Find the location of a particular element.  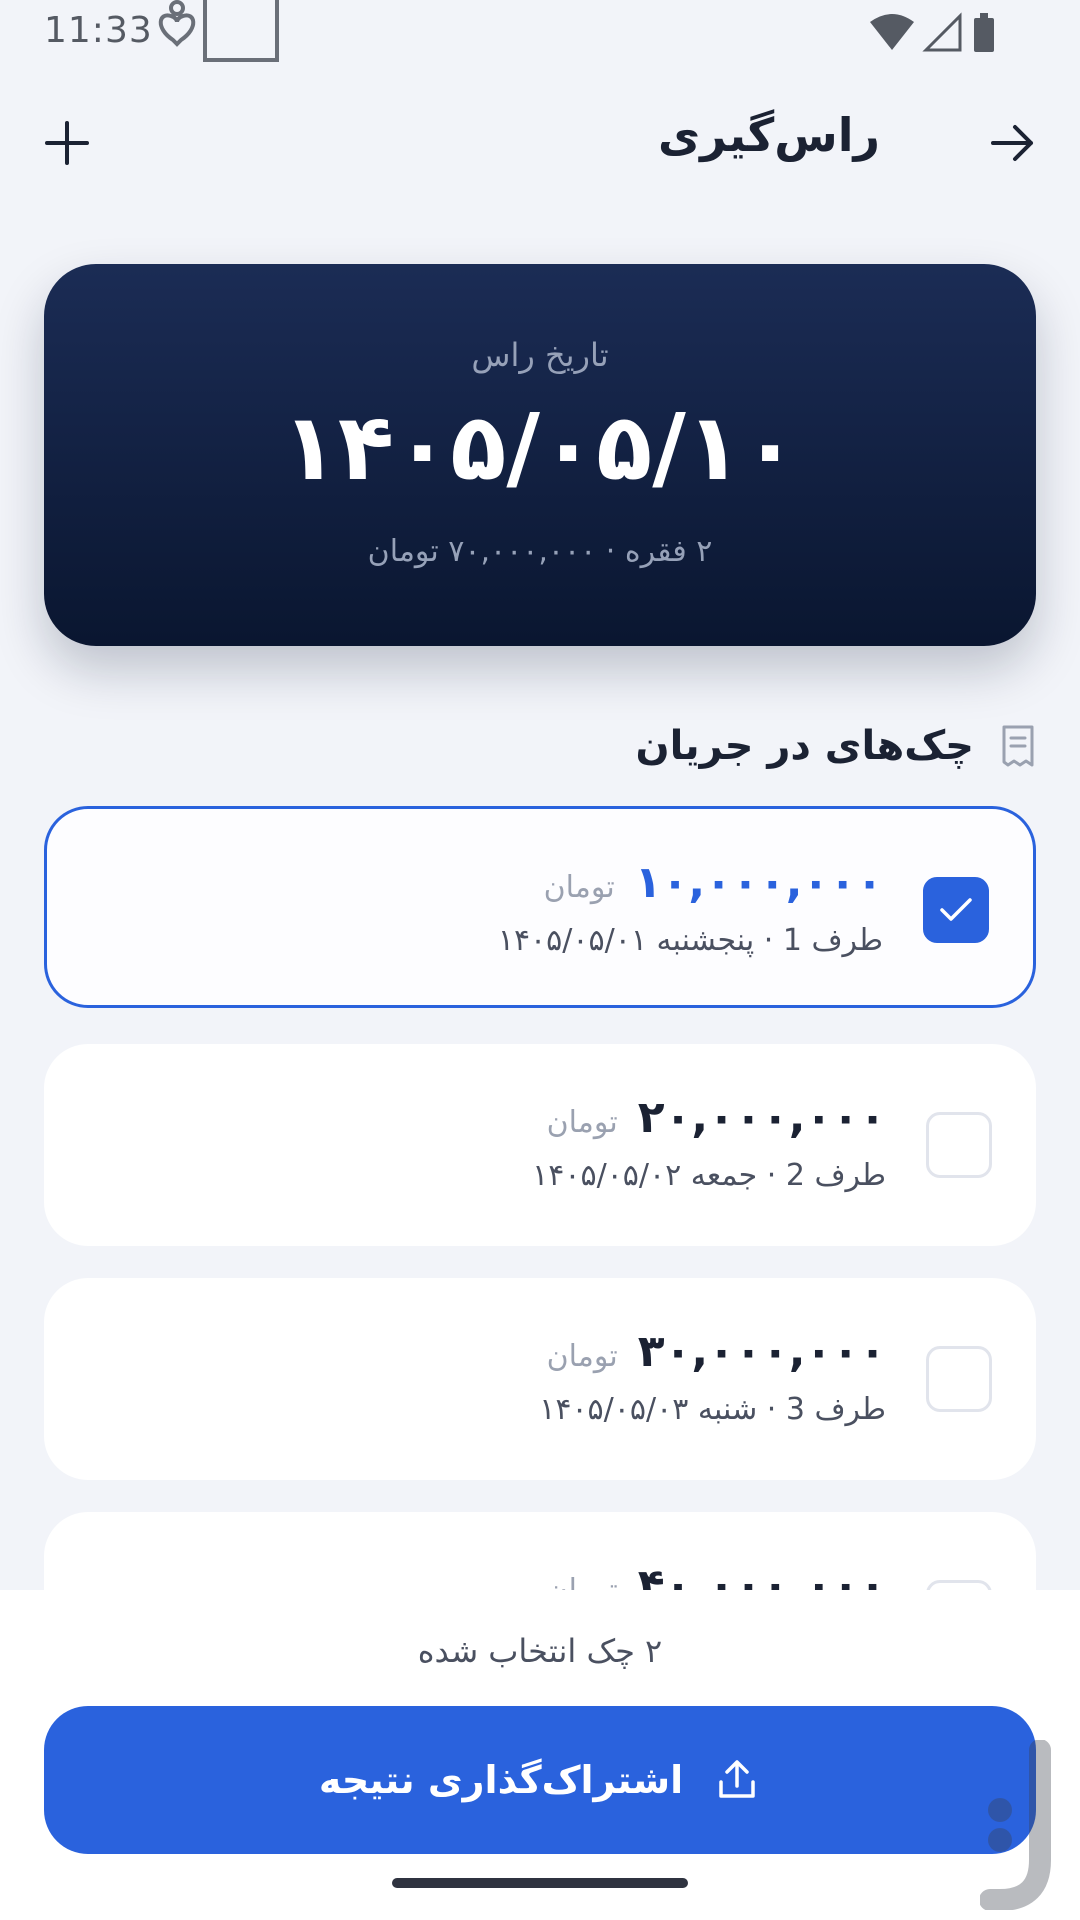

receipt-icon is located at coordinates (1018, 746).